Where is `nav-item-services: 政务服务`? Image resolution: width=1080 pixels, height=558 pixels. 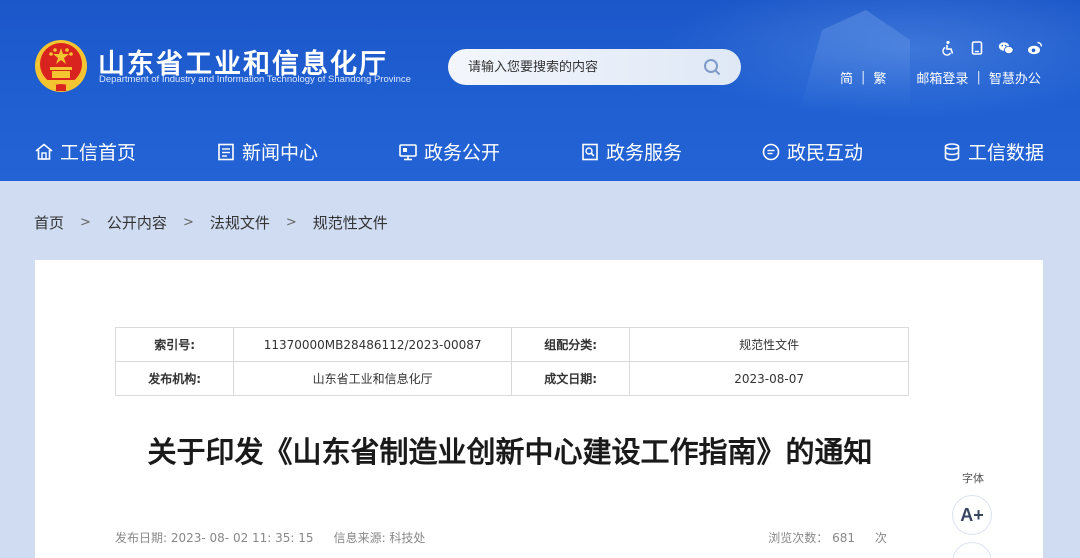
nav-item-services: 政务服务 is located at coordinates (631, 151).